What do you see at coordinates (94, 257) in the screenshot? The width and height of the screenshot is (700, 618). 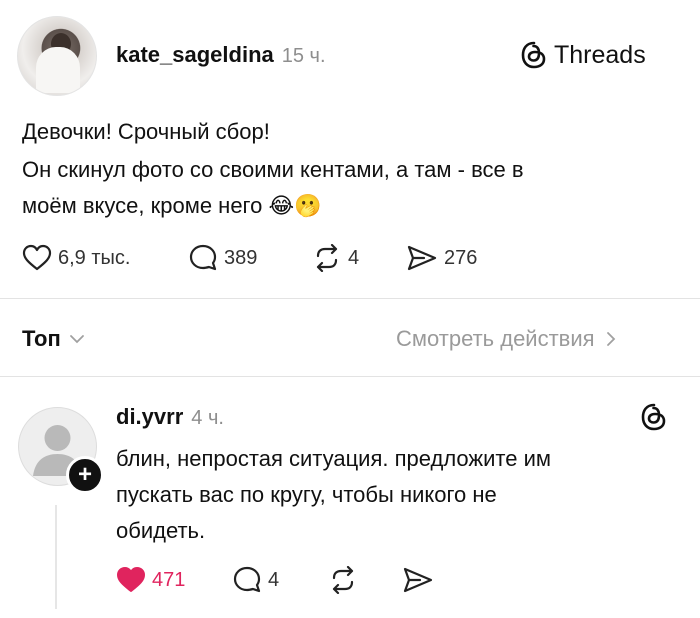 I see `like-count: 6,9 тыс.` at bounding box center [94, 257].